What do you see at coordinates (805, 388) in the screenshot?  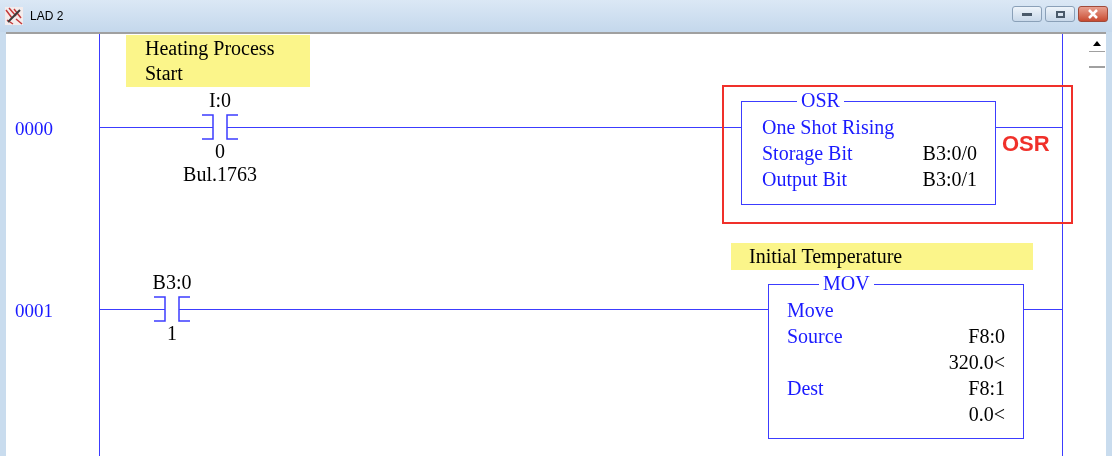 I see `parameter-label: Dest` at bounding box center [805, 388].